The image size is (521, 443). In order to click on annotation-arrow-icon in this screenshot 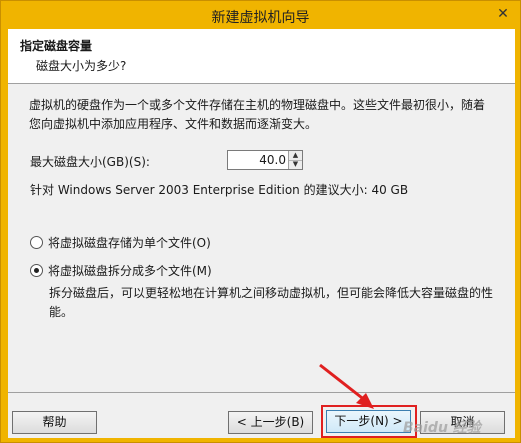, I will do `click(346, 386)`.